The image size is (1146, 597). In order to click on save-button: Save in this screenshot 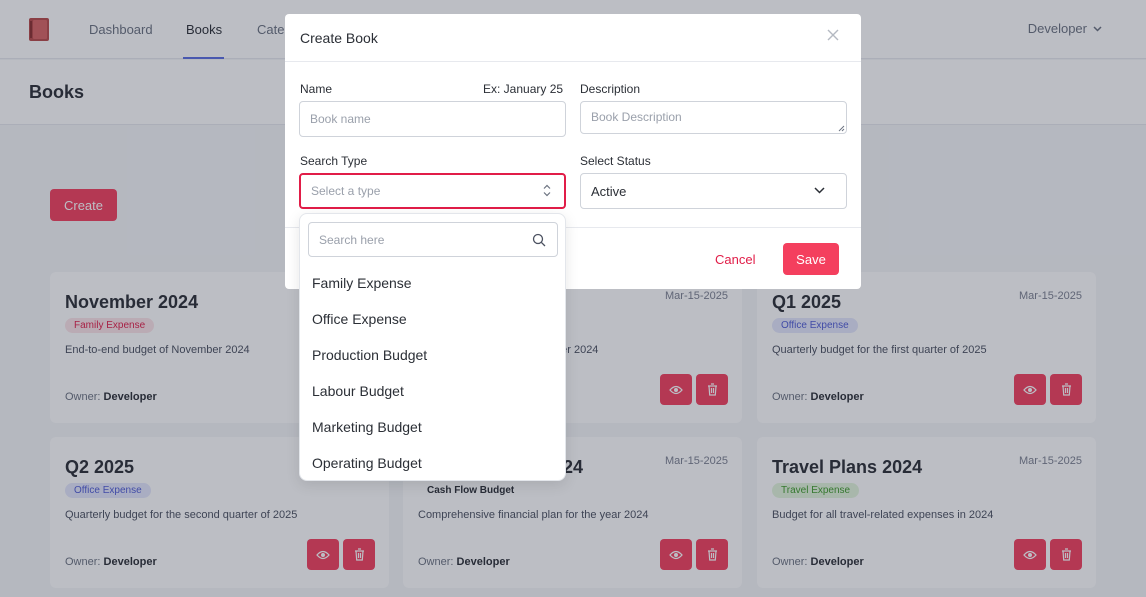, I will do `click(811, 259)`.